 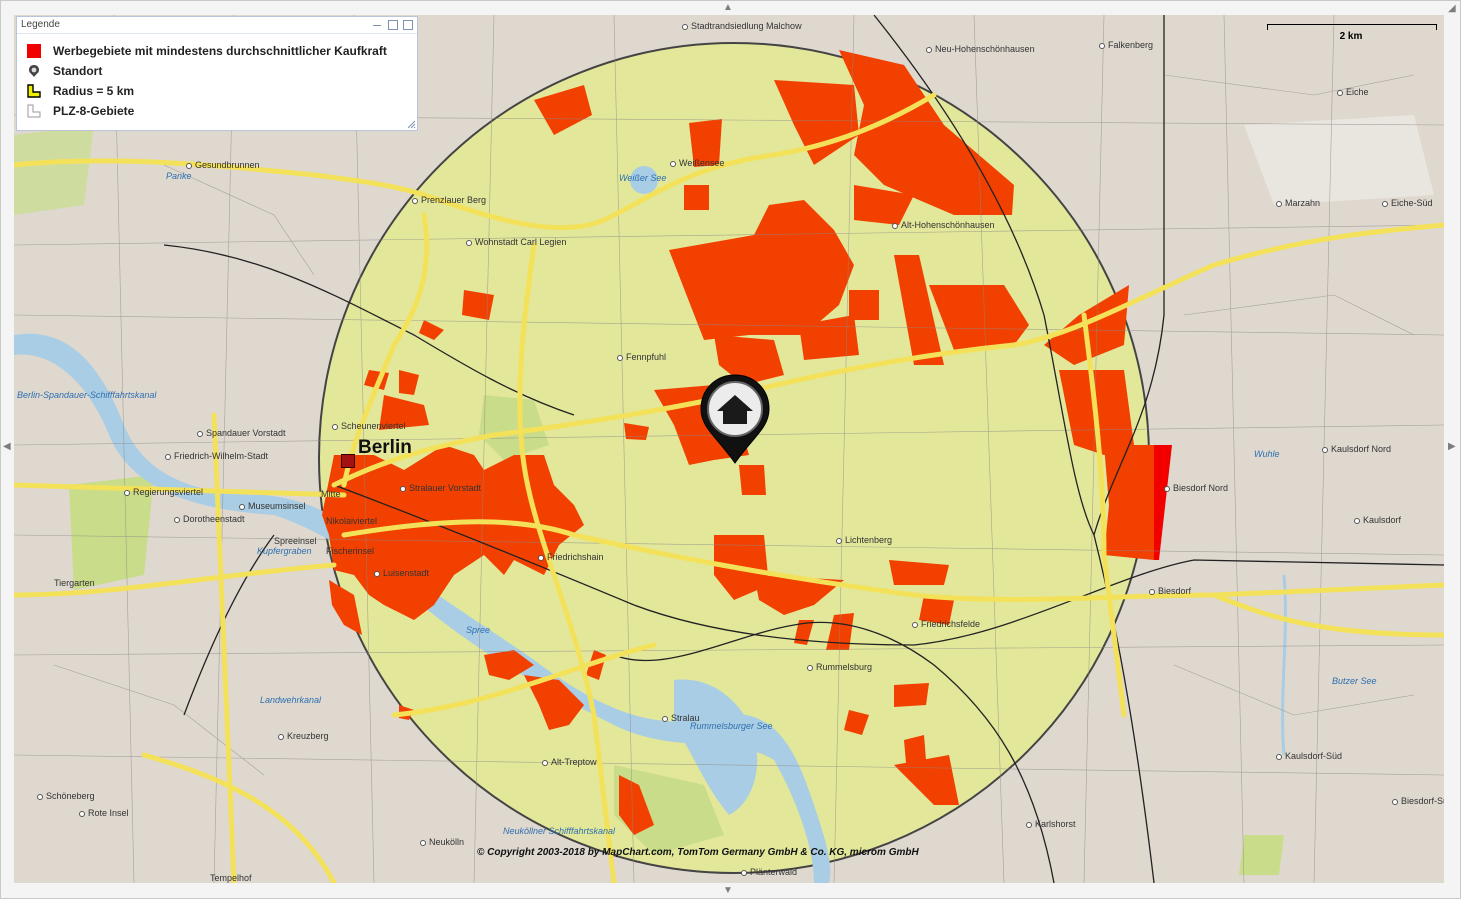 I want to click on place-label: Plänterwald, so click(x=769, y=872).